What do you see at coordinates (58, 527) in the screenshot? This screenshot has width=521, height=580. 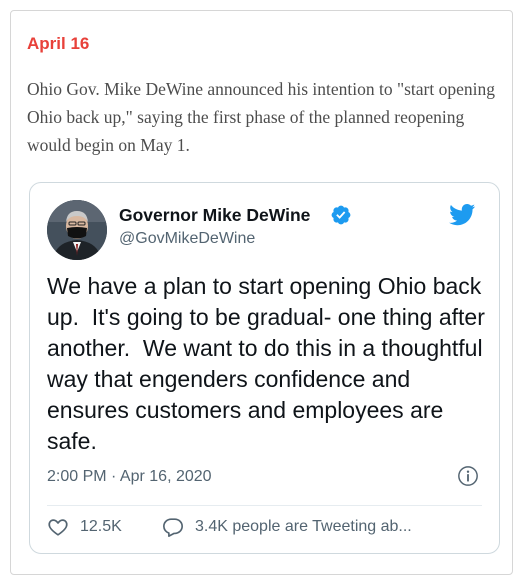 I see `heart-icon` at bounding box center [58, 527].